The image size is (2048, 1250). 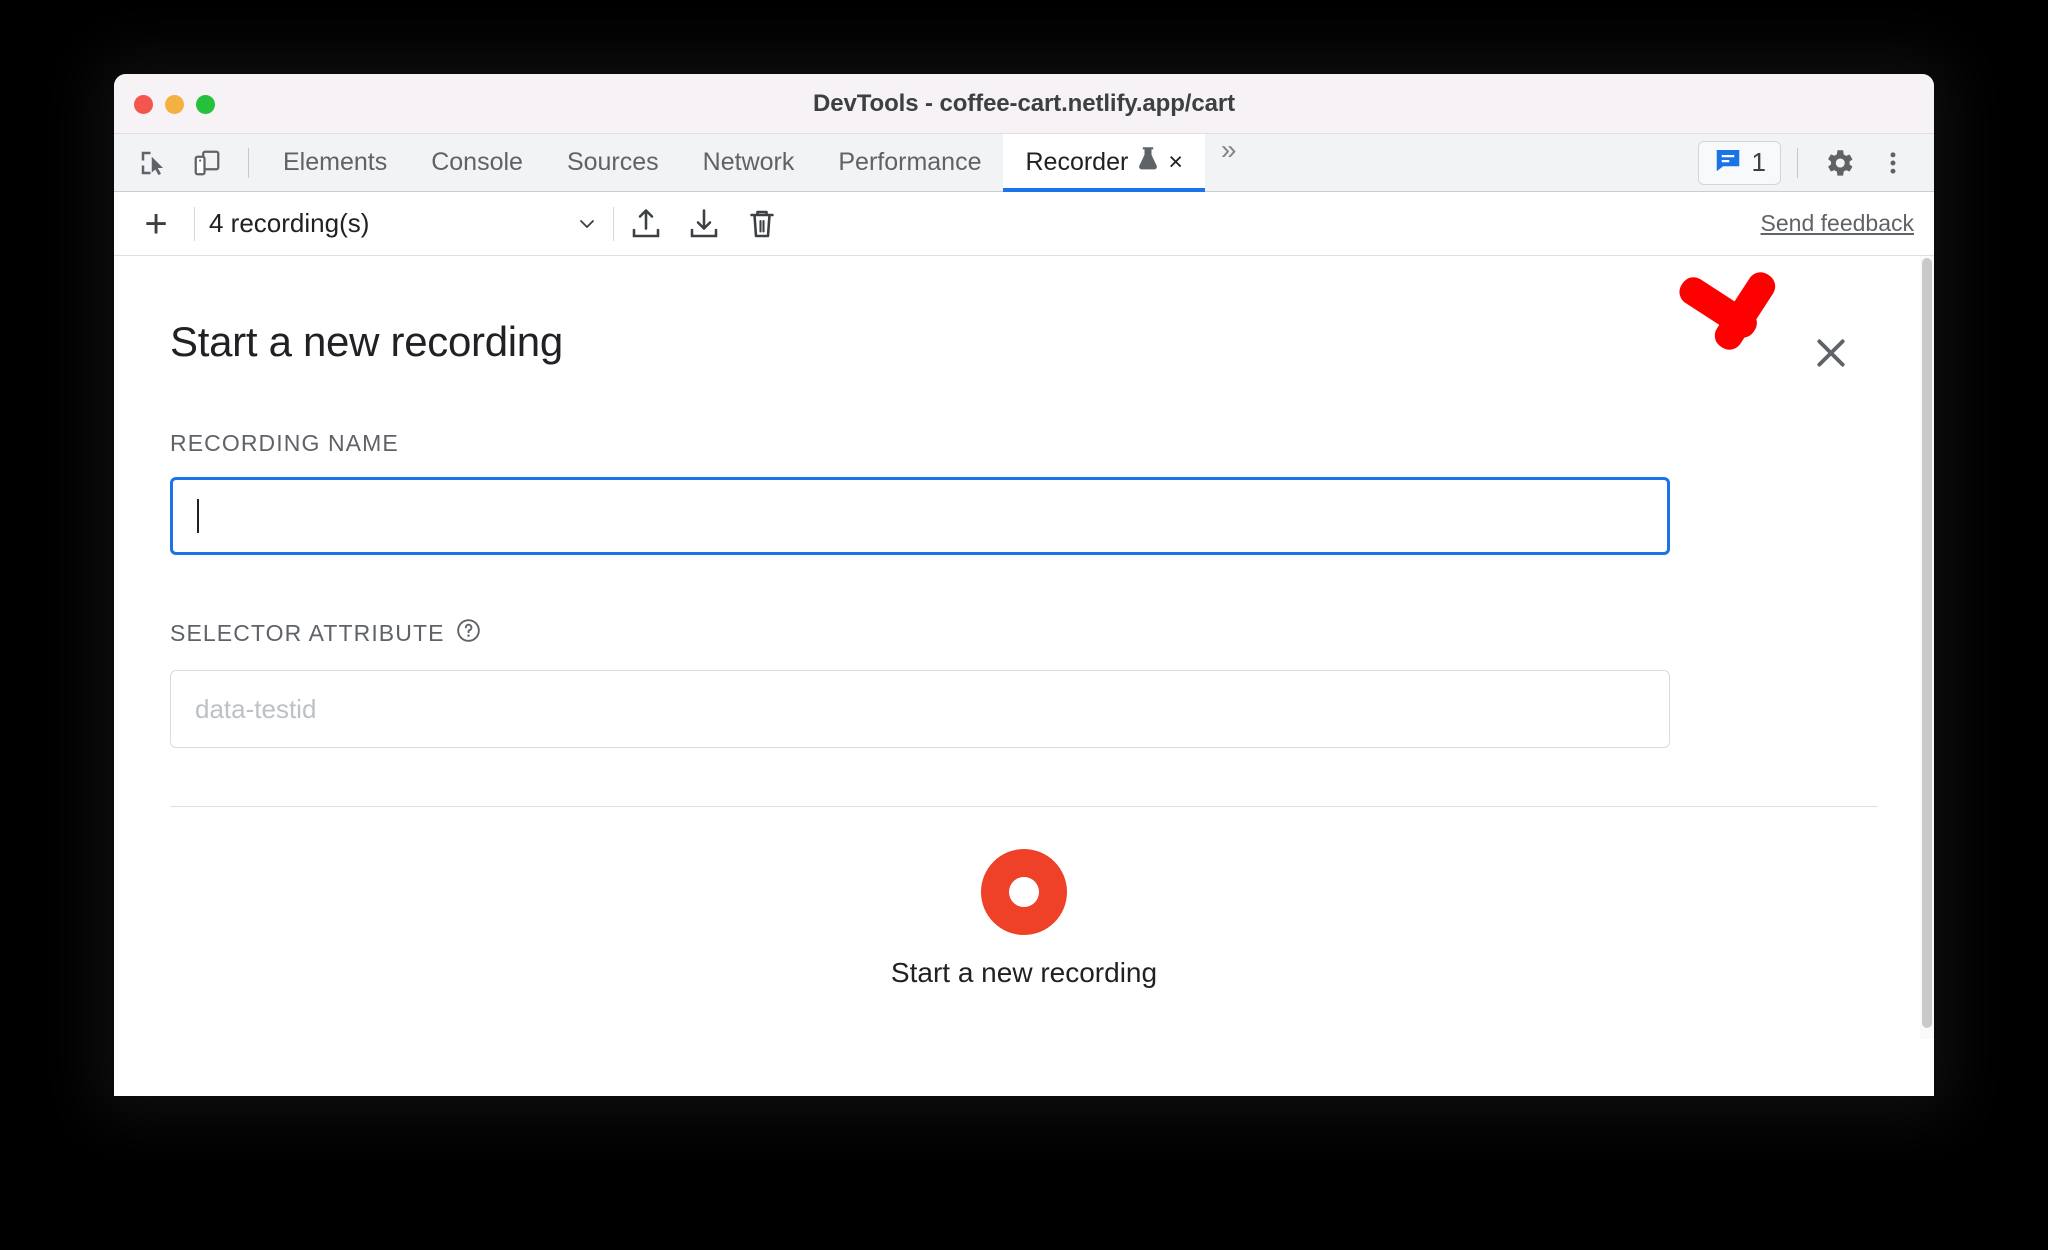 I want to click on tabbar-right-controls: 1, so click(x=1815, y=162).